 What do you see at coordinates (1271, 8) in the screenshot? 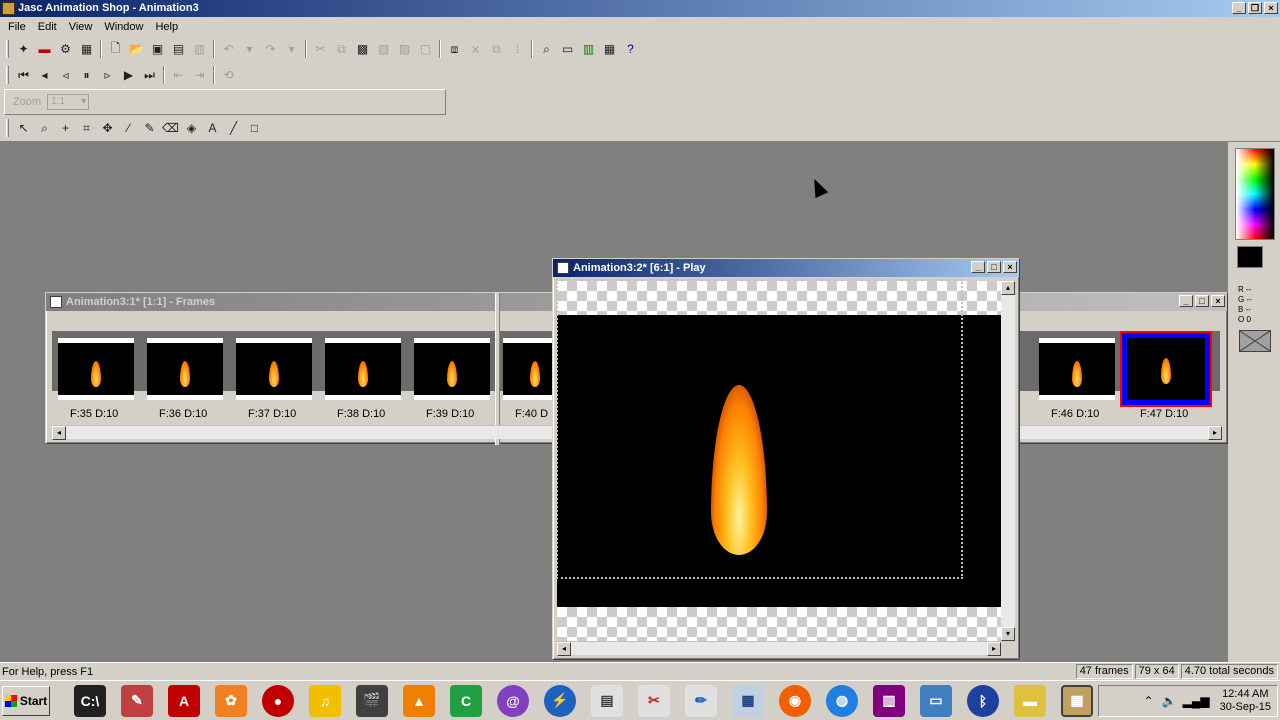
I see `close-button: ×` at bounding box center [1271, 8].